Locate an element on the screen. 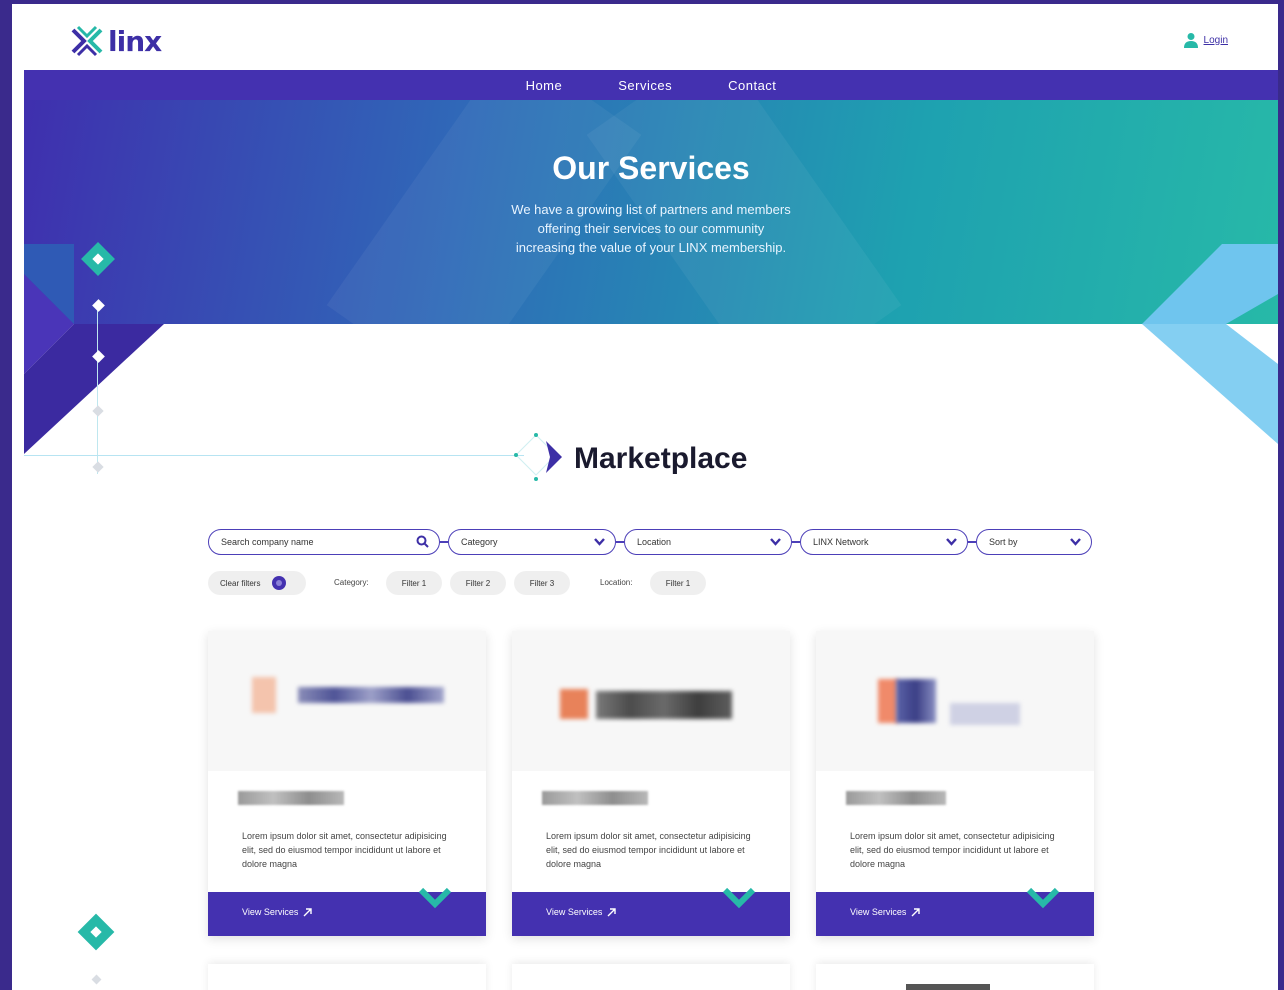  clear-filters-button: Clear filters is located at coordinates (257, 583).